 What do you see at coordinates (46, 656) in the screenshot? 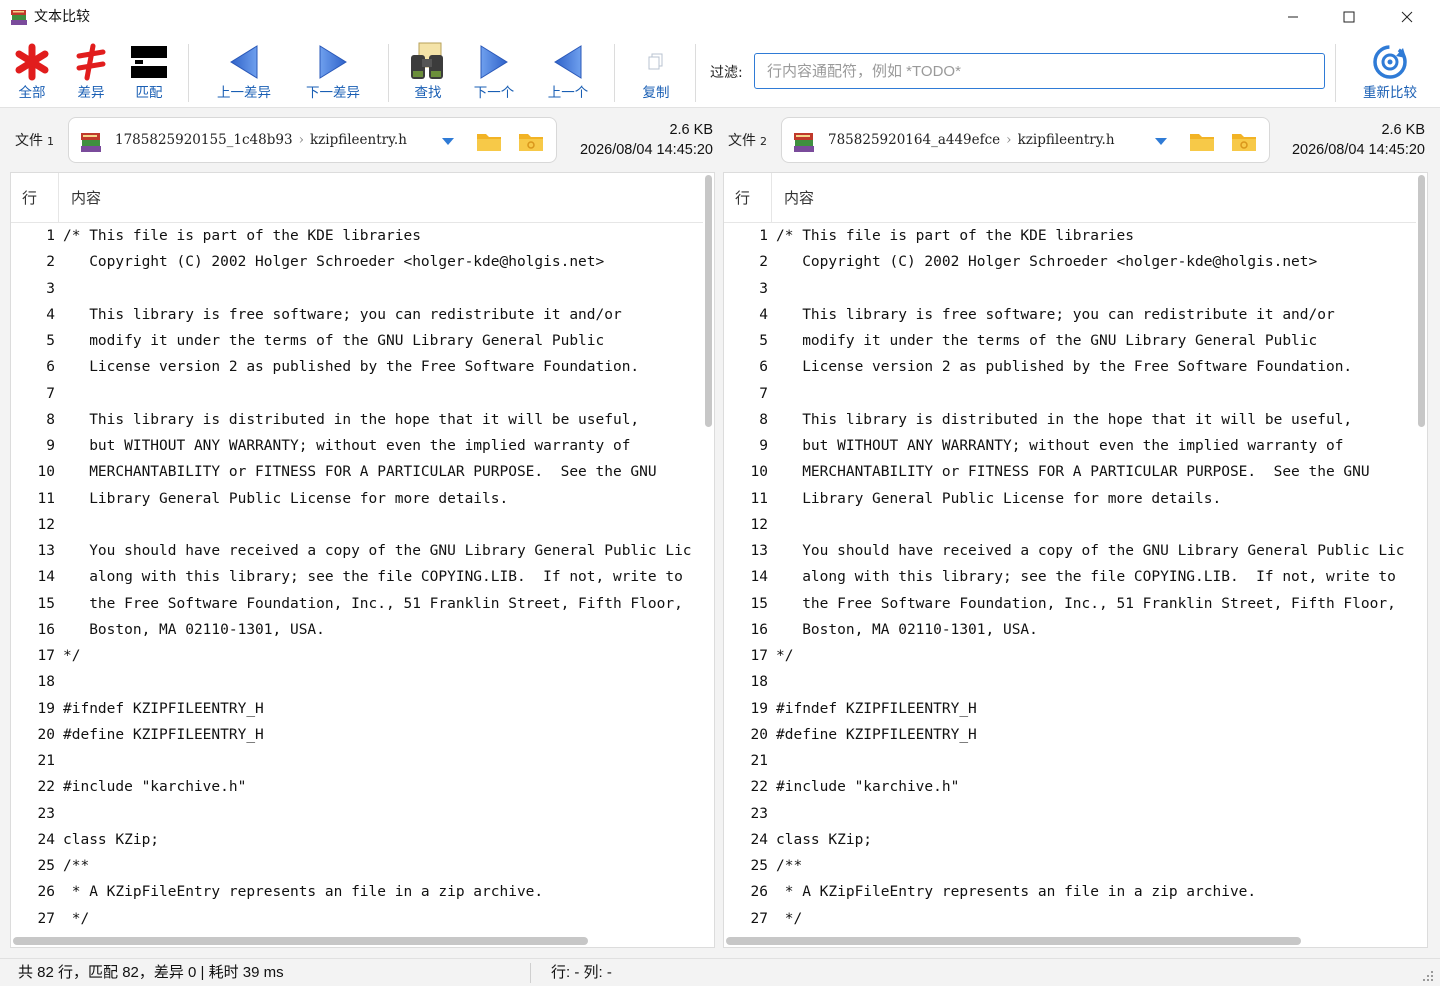
I see `line-number: 17` at bounding box center [46, 656].